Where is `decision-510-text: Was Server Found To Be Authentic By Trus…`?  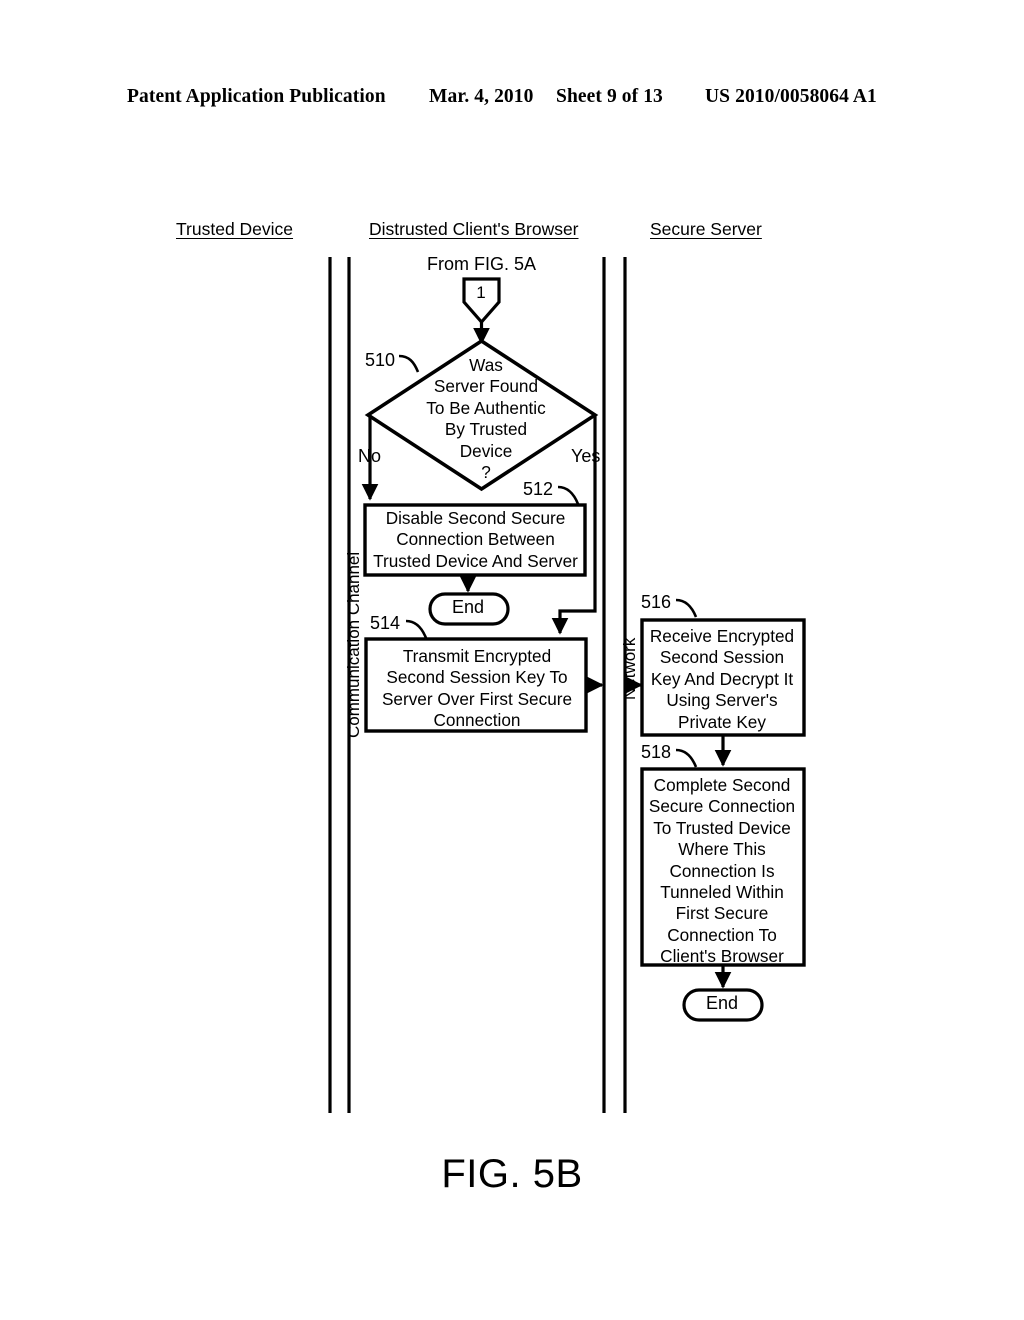 decision-510-text: Was Server Found To Be Authentic By Trus… is located at coordinates (486, 419).